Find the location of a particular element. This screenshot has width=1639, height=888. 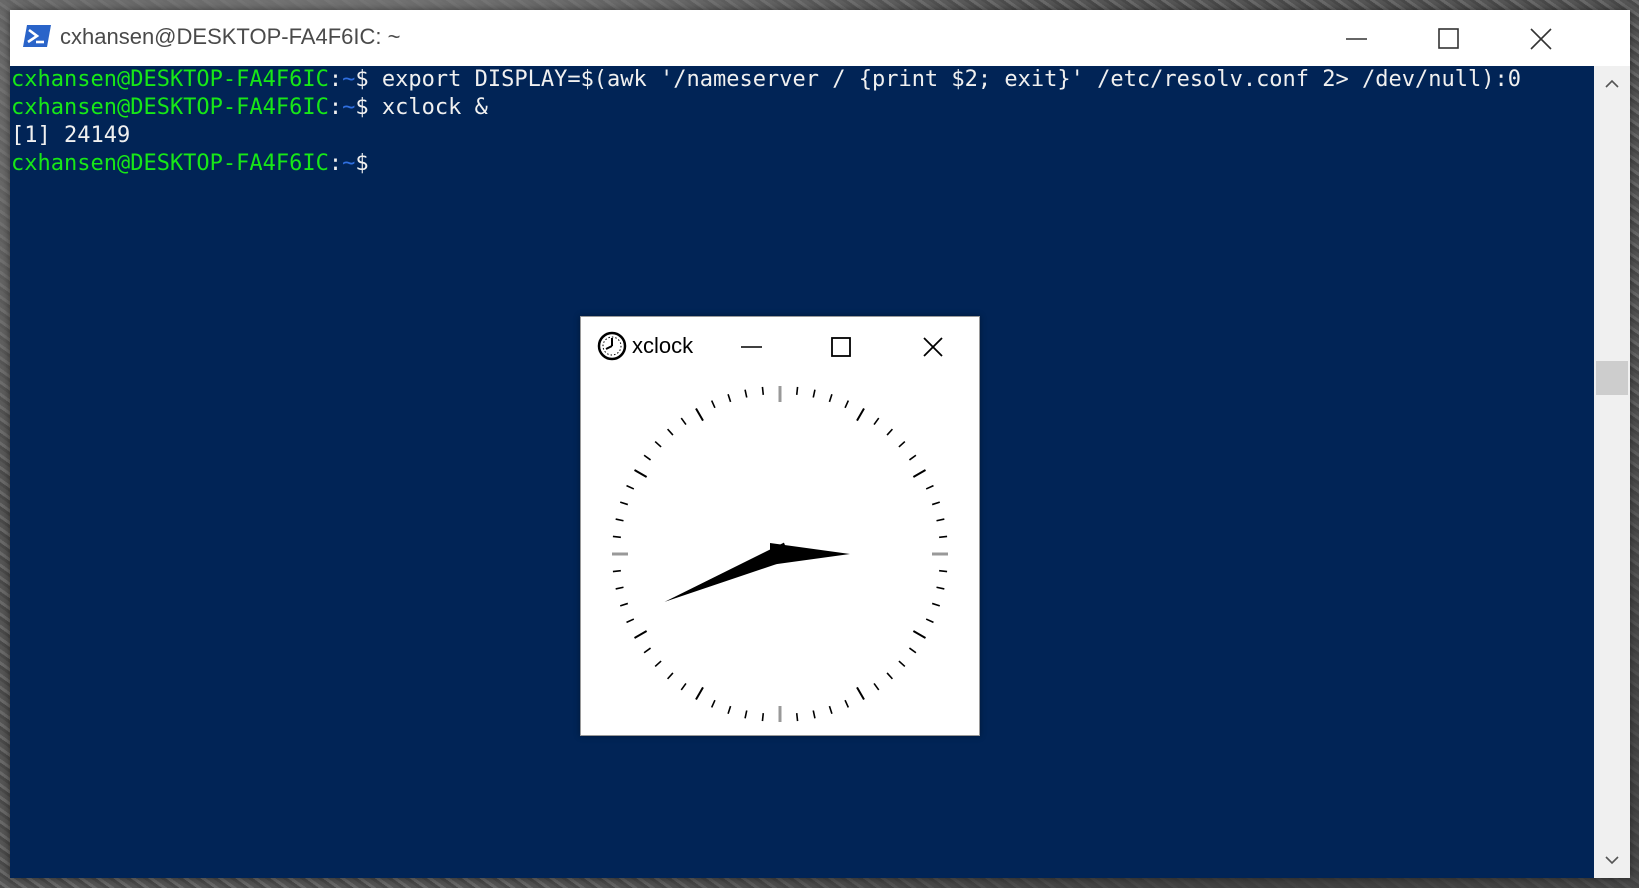

close-button is located at coordinates (1540, 38).